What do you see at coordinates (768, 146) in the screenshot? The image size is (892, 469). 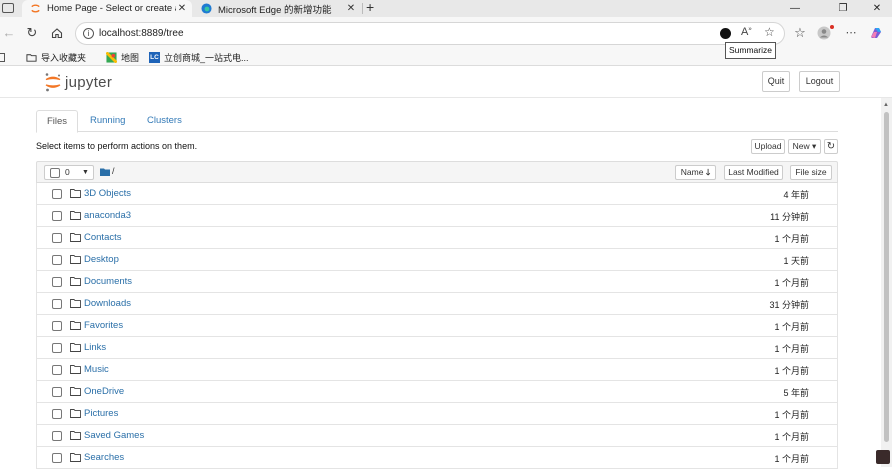 I see `upload-button: Upload` at bounding box center [768, 146].